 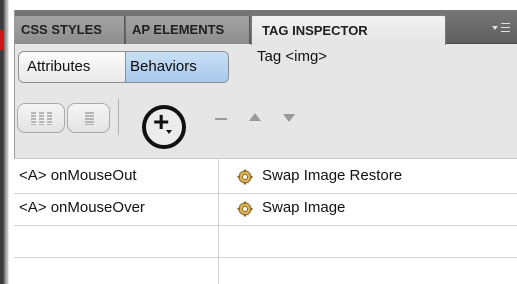 I want to click on show-set-events-button, so click(x=41, y=118).